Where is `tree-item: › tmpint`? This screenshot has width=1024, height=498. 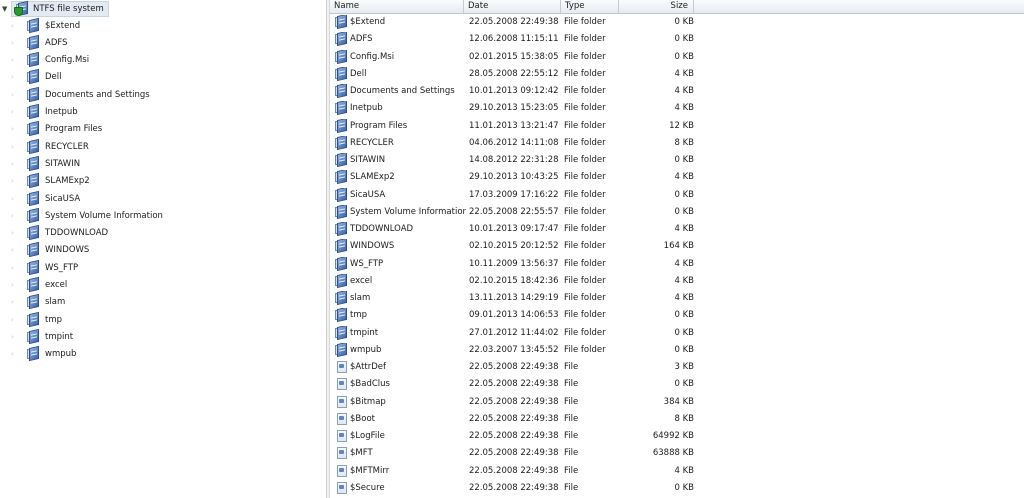
tree-item: › tmpint is located at coordinates (36, 336).